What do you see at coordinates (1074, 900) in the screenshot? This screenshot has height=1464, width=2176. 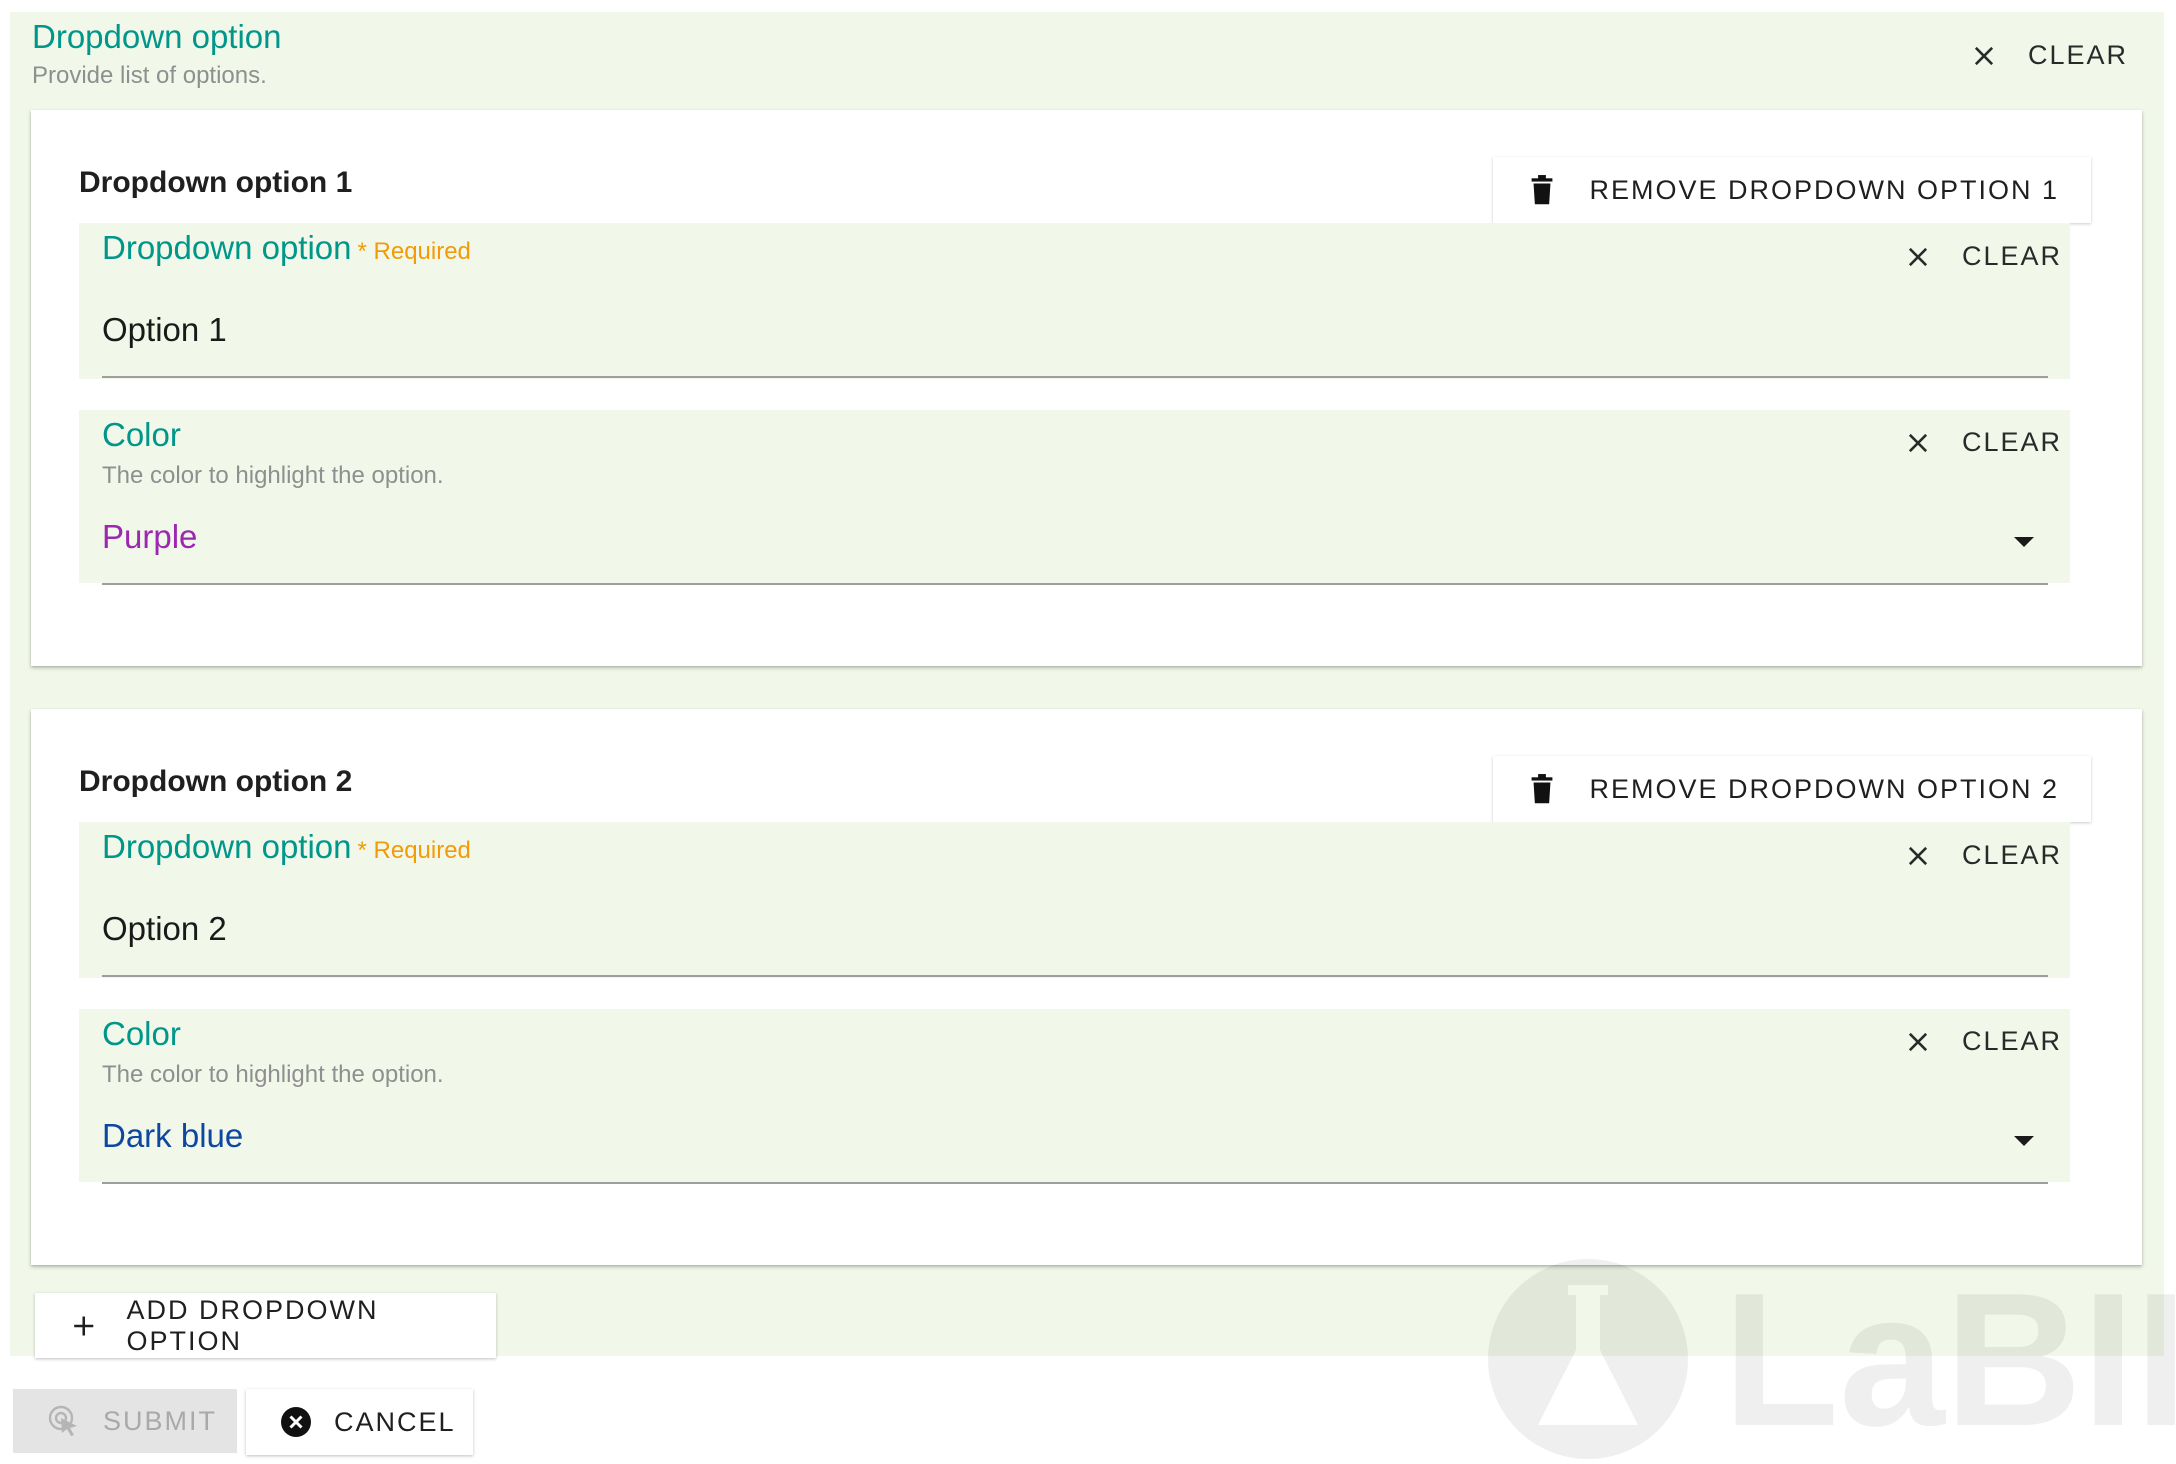 I see `dropdown-option-field: Dropdown option * Required CLEAR Option 2` at bounding box center [1074, 900].